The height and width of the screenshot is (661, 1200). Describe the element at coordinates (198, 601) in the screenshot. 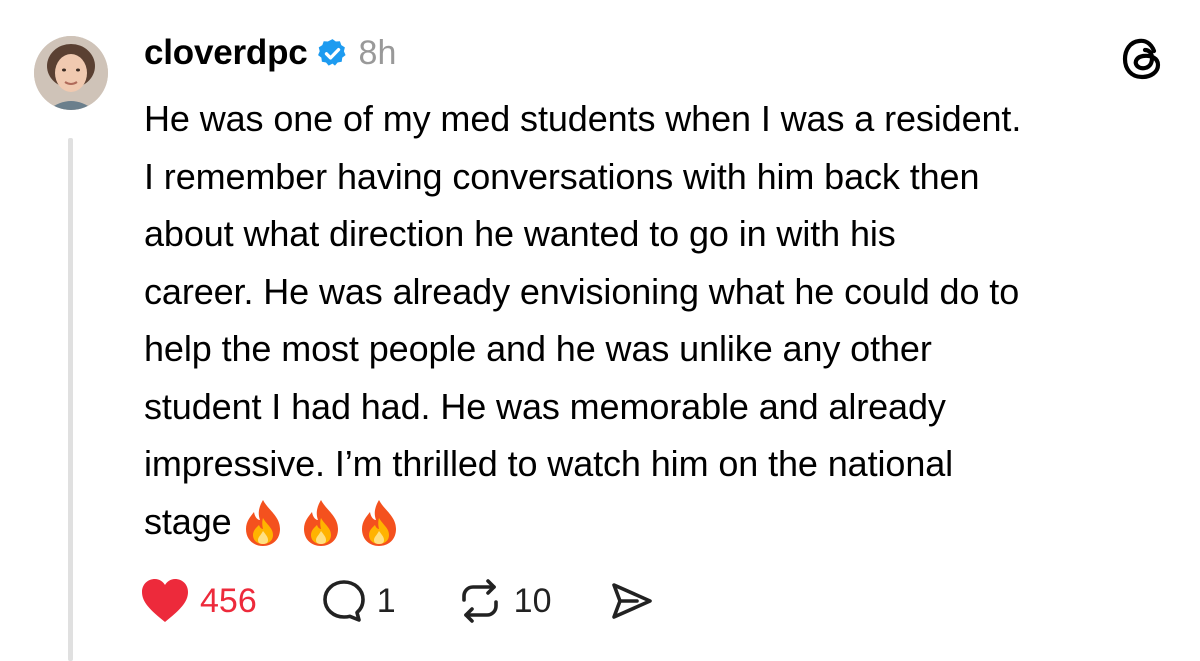

I see `like-button: 456` at that location.